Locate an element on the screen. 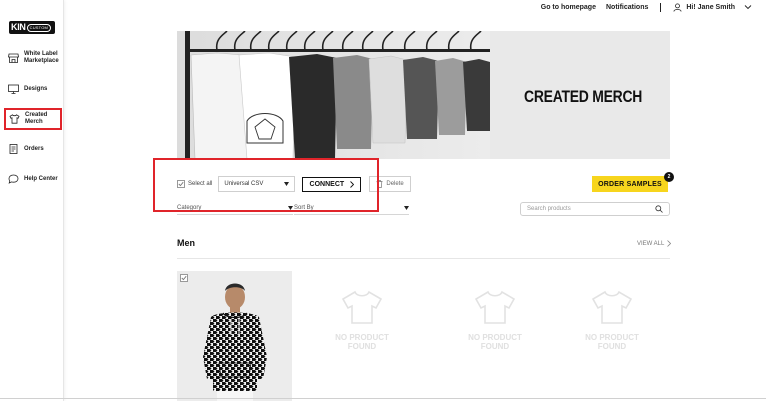 This screenshot has height=401, width=766. product-card is located at coordinates (234, 336).